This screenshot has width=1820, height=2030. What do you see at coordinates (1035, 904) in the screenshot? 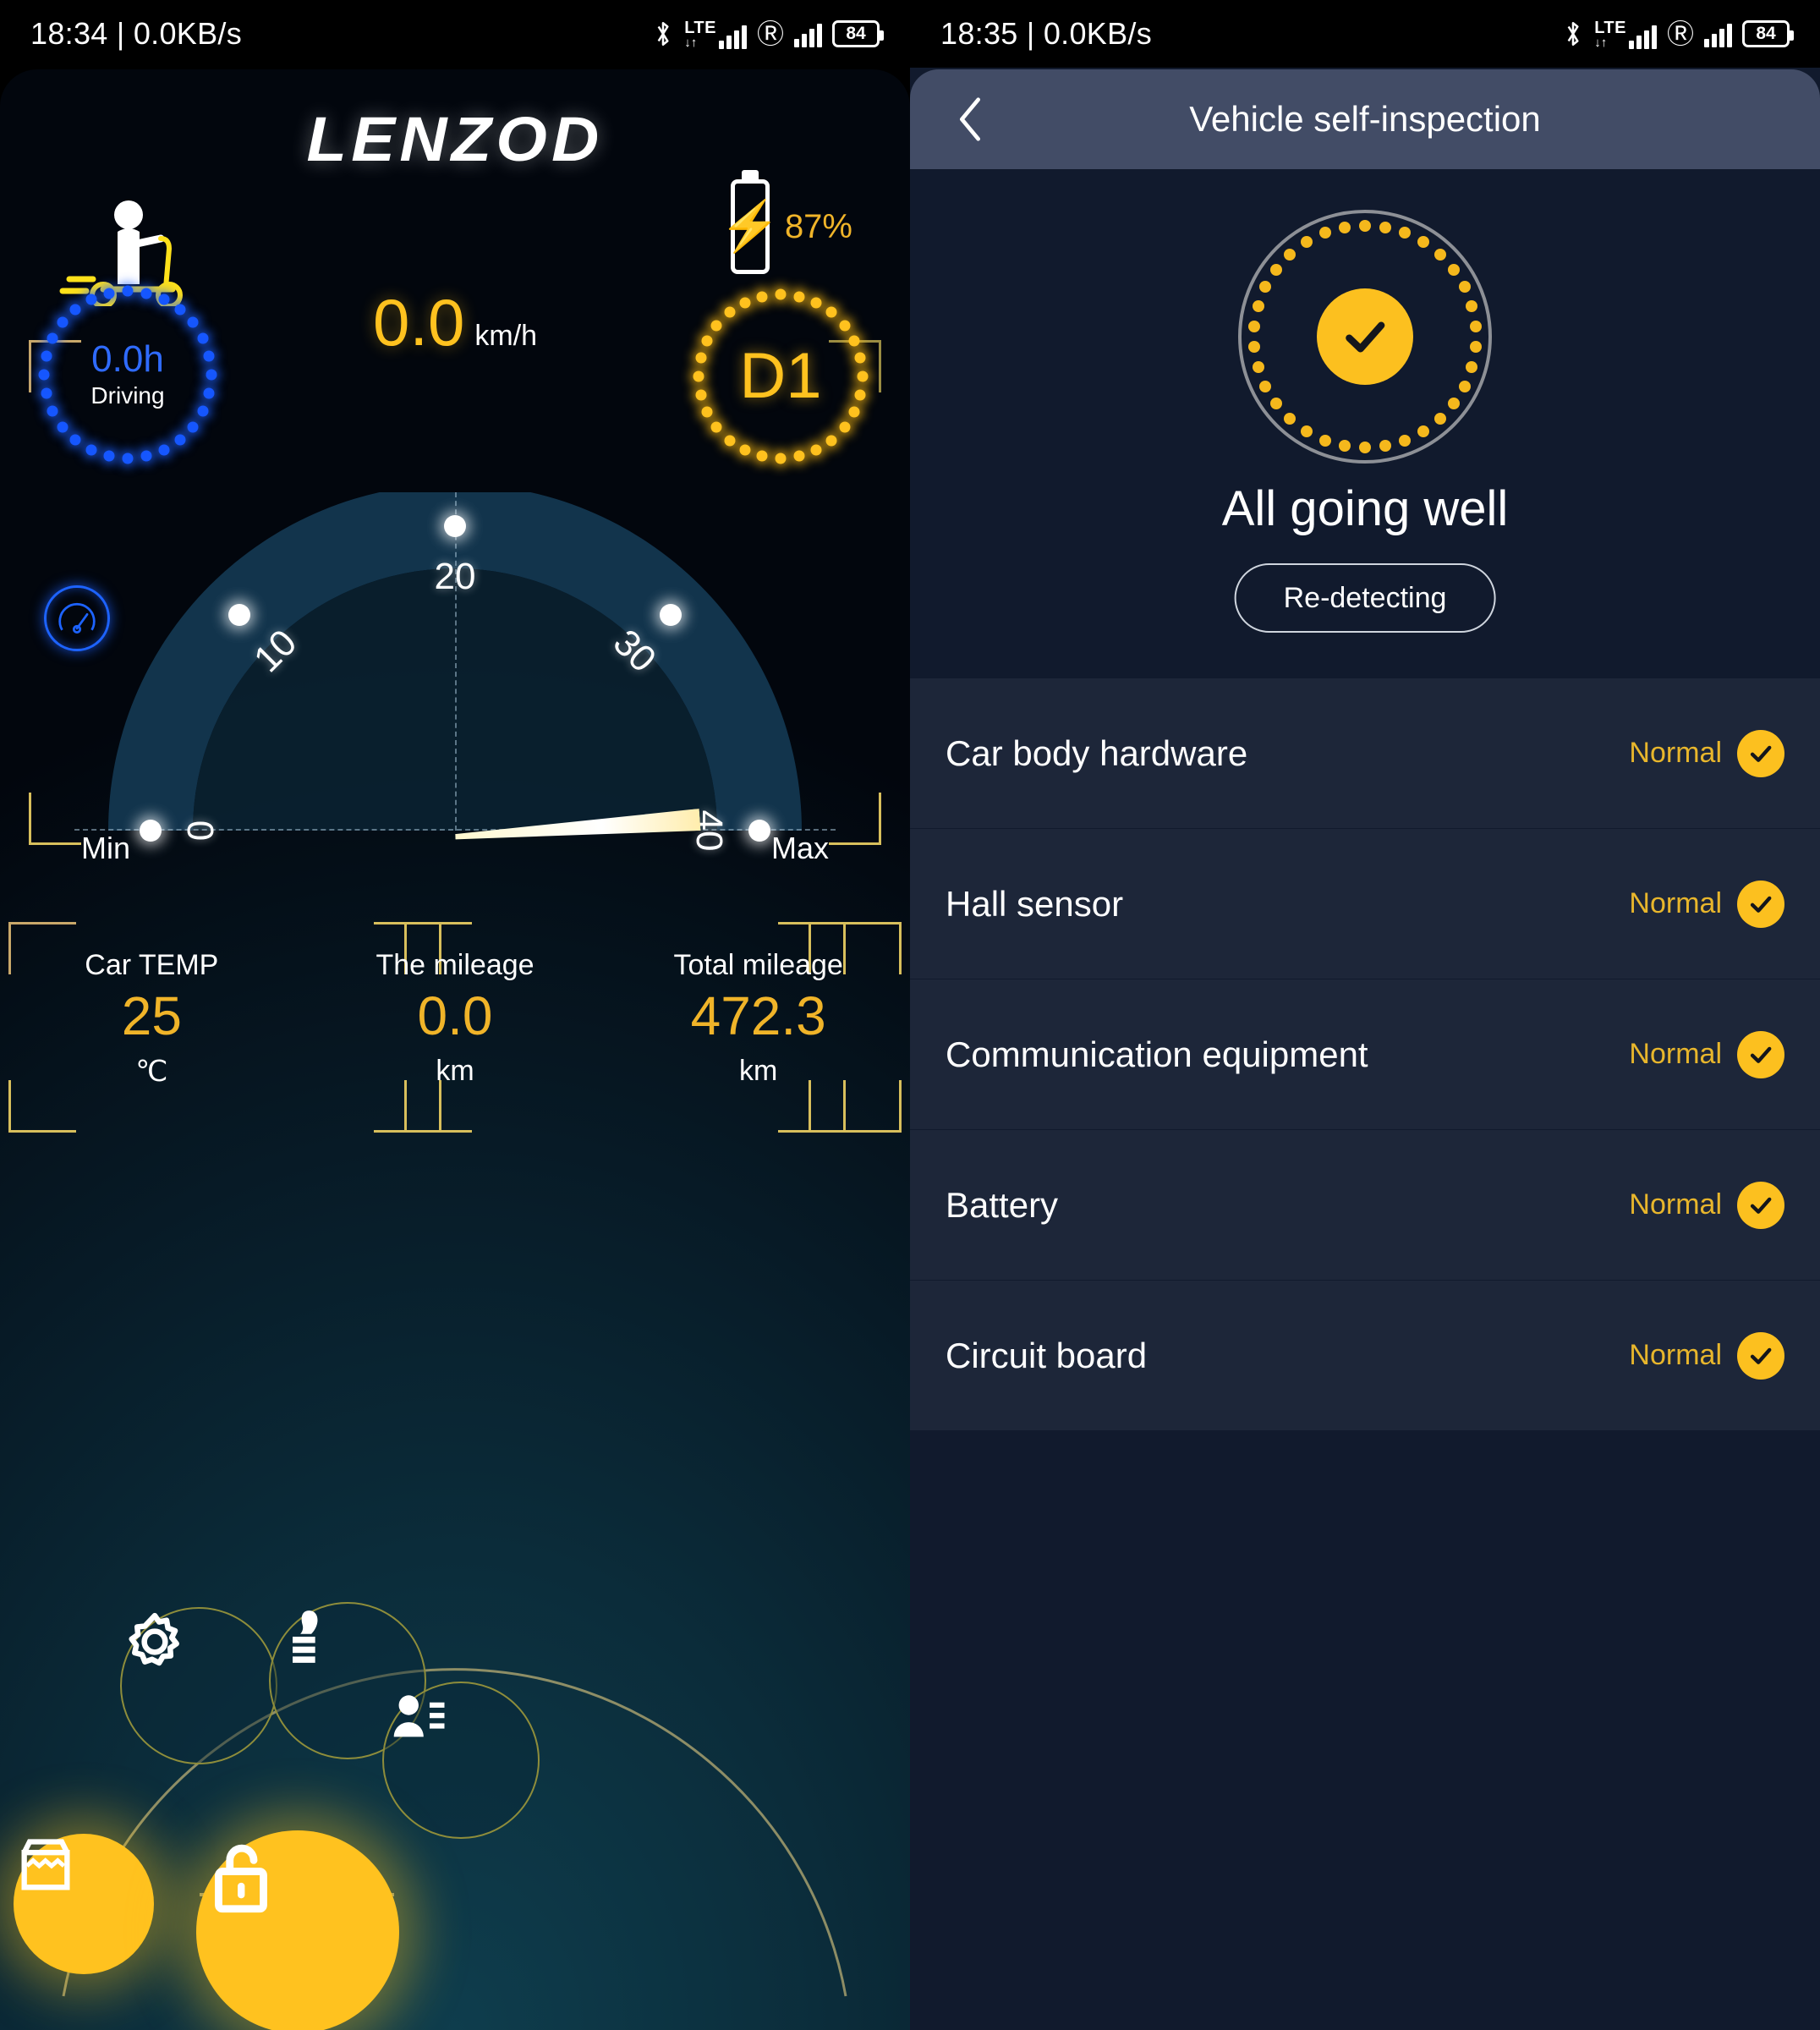
I see `item-name: Hall sensor` at bounding box center [1035, 904].